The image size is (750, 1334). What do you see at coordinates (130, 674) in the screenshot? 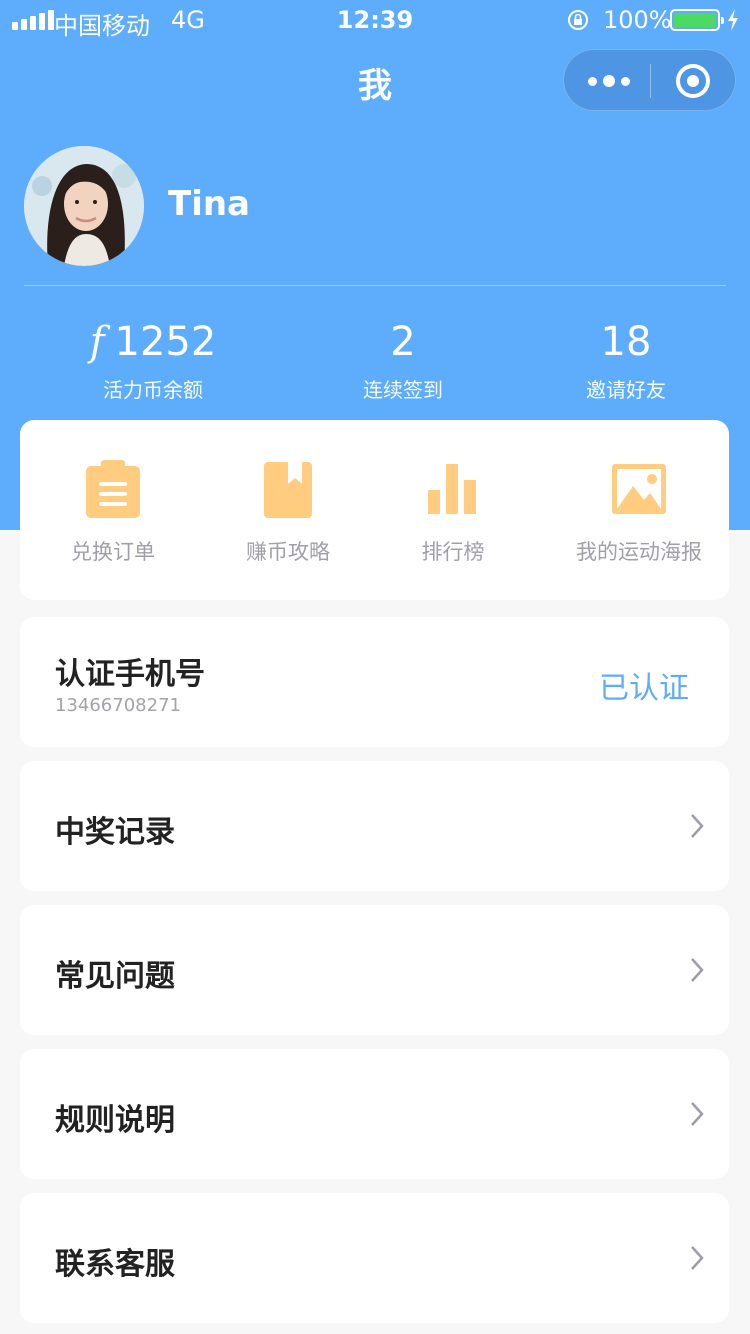
I see `phone-card-title: 认证手机号` at bounding box center [130, 674].